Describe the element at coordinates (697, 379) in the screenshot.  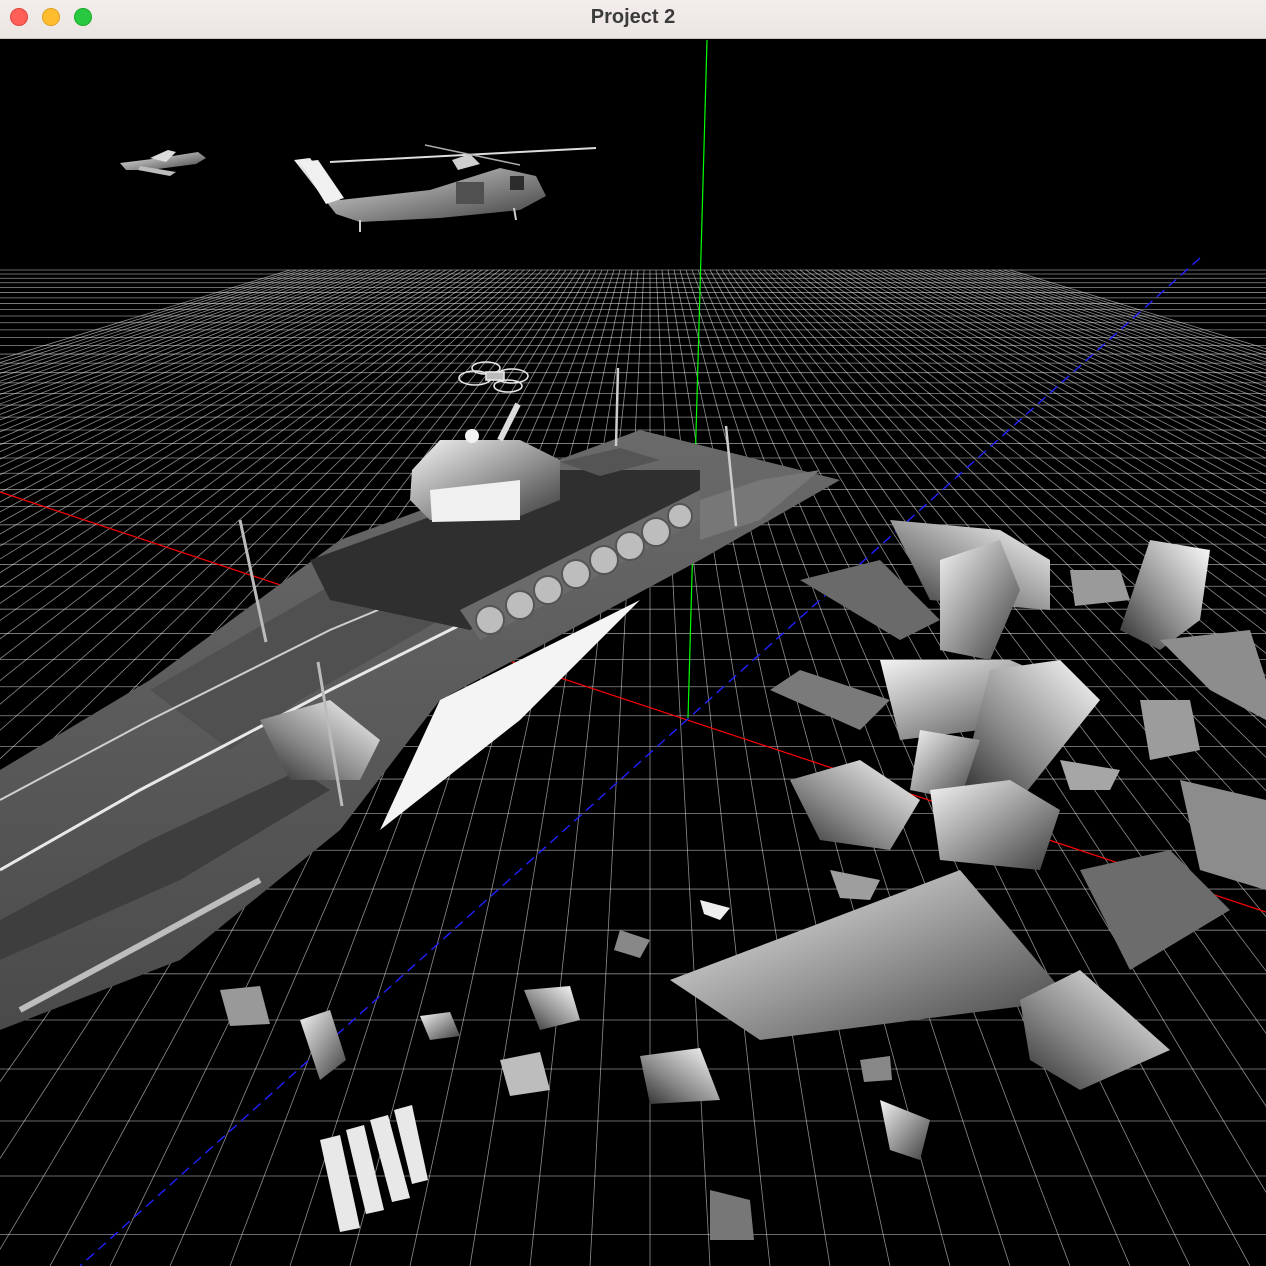
I see `y-axis-line` at that location.